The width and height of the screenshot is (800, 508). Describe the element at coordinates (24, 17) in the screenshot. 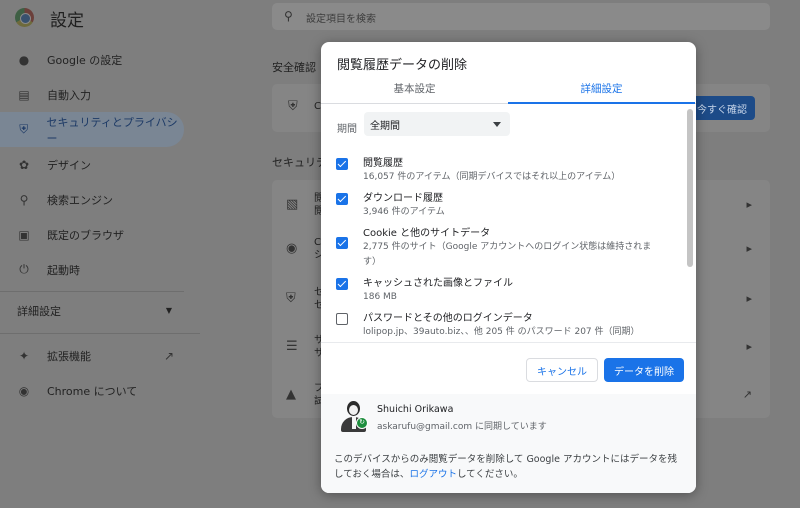

I see `chrome-logo-icon` at that location.